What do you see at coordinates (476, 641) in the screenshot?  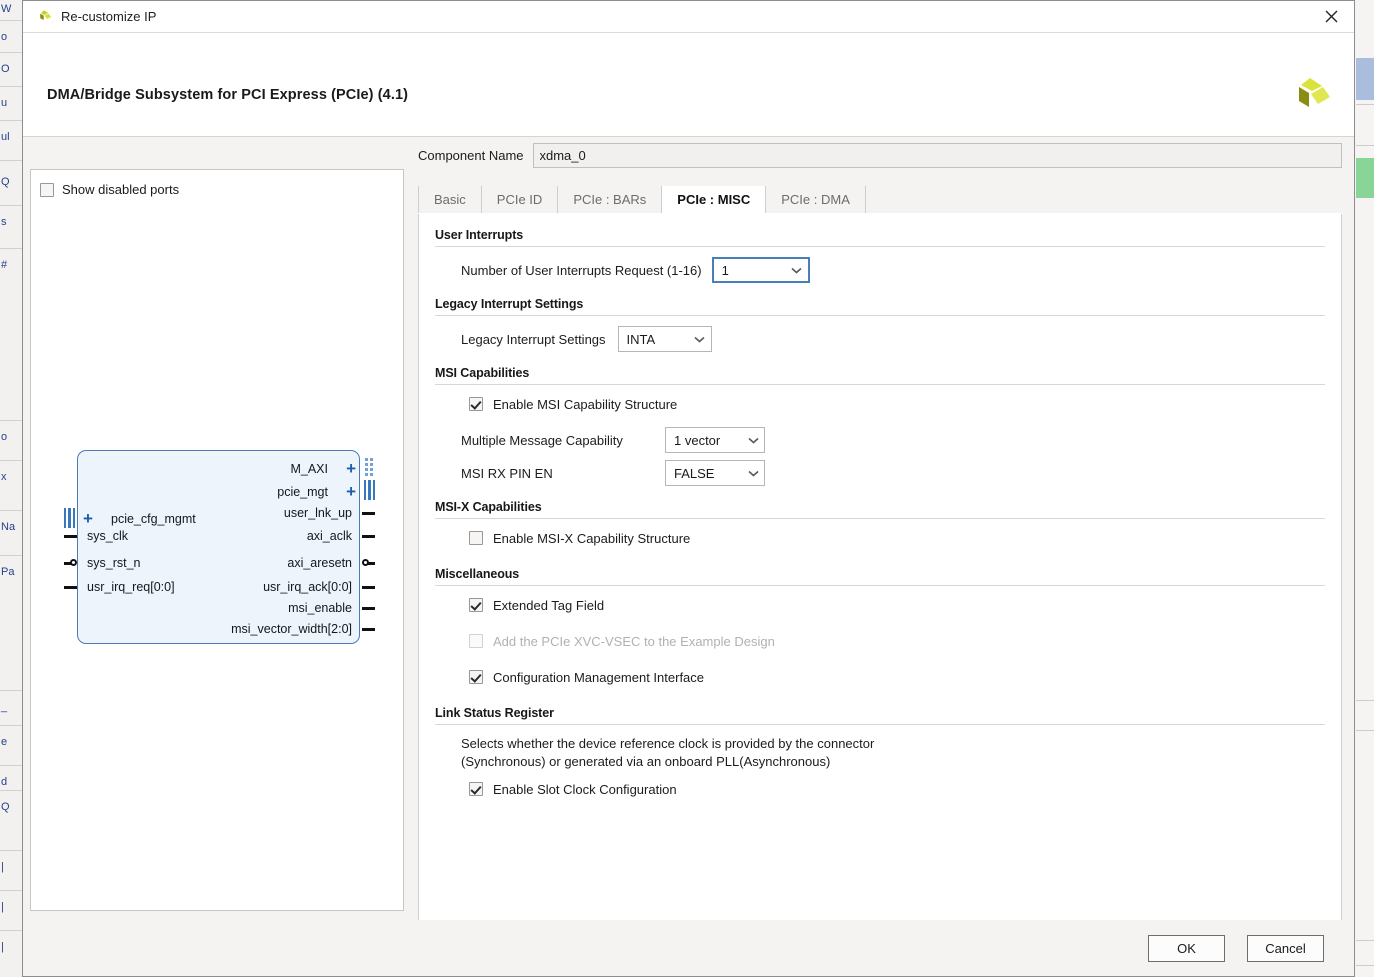 I see `xvc-vsec-box` at bounding box center [476, 641].